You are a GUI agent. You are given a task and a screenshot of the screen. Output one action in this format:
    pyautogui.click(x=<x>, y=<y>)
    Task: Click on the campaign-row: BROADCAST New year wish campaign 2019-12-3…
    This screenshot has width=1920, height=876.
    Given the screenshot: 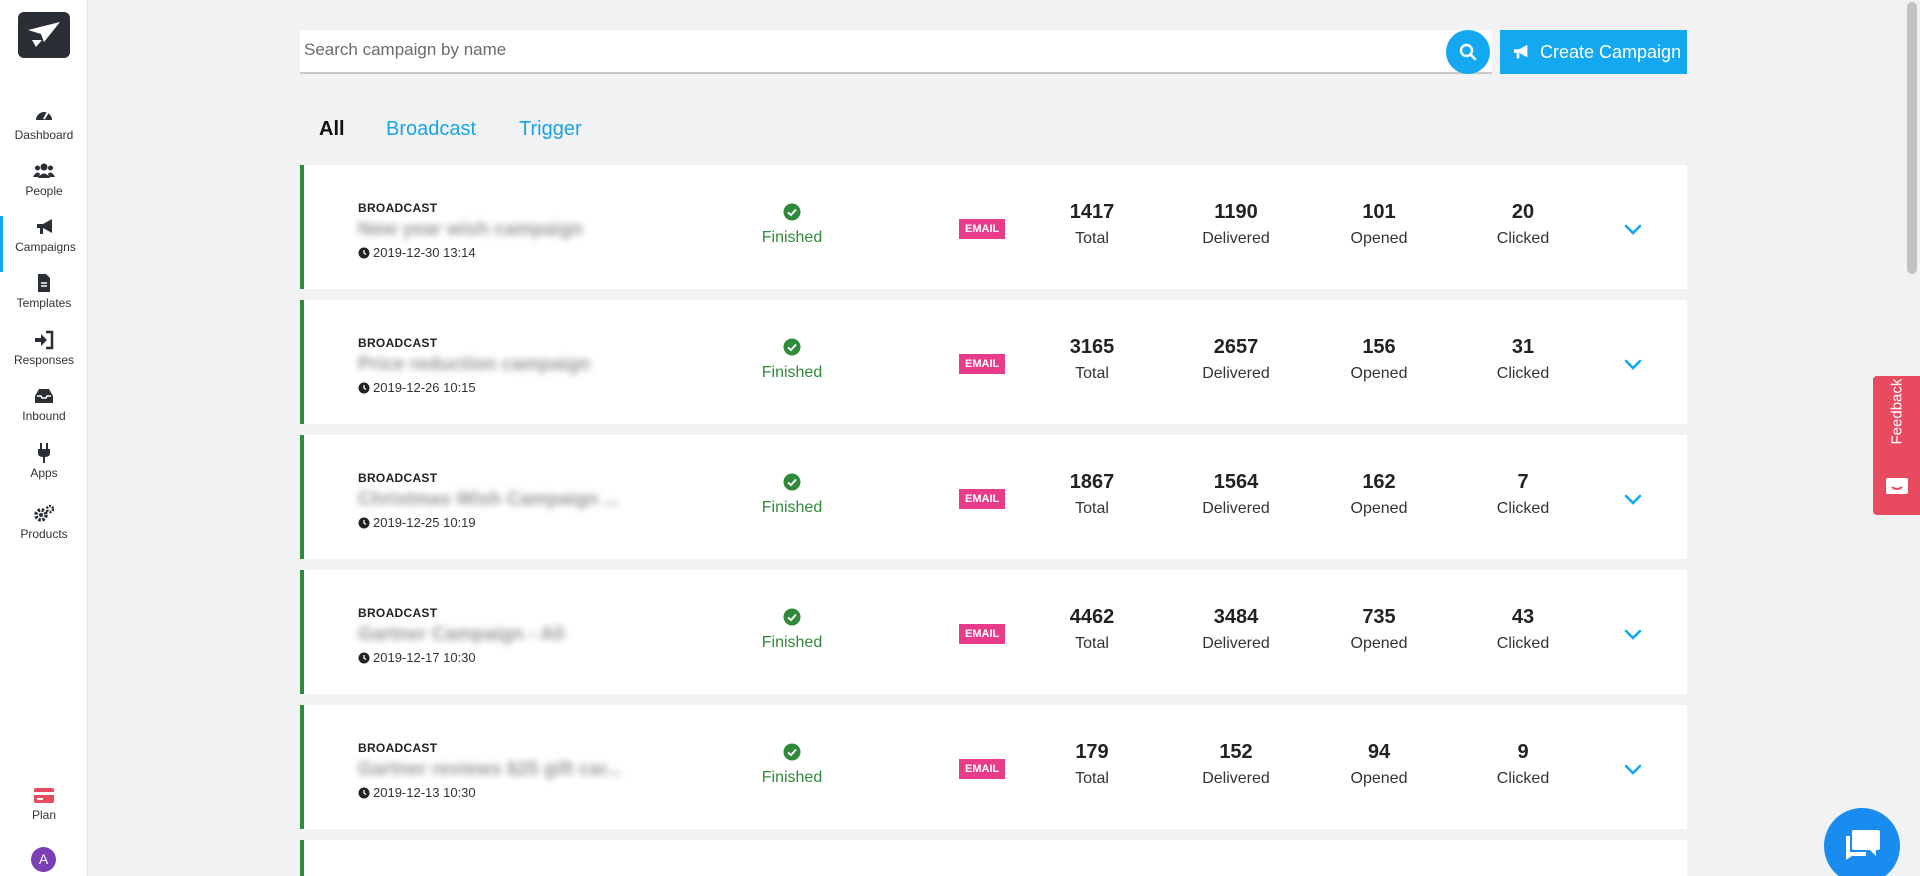 What is the action you would take?
    pyautogui.click(x=993, y=227)
    